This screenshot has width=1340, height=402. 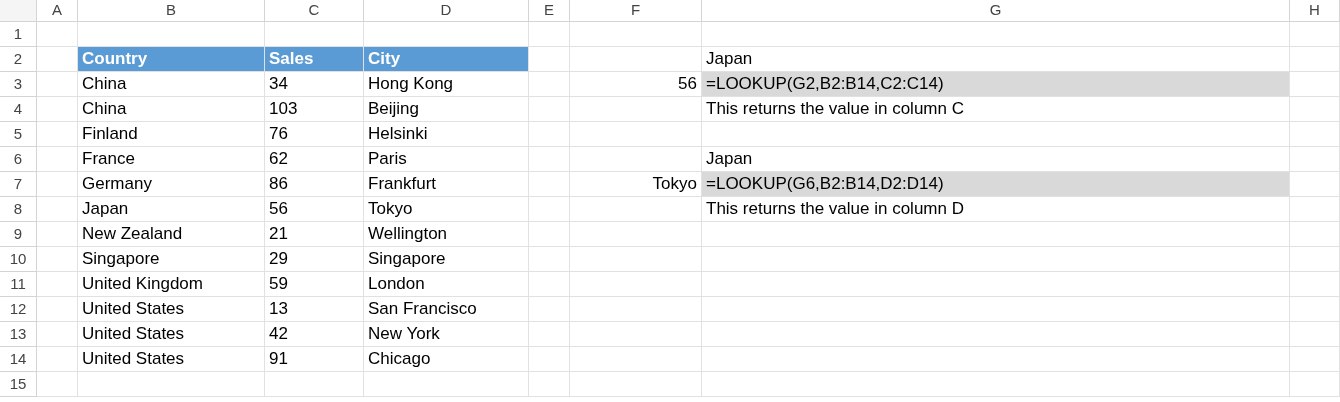 What do you see at coordinates (171, 11) in the screenshot?
I see `column-header: B` at bounding box center [171, 11].